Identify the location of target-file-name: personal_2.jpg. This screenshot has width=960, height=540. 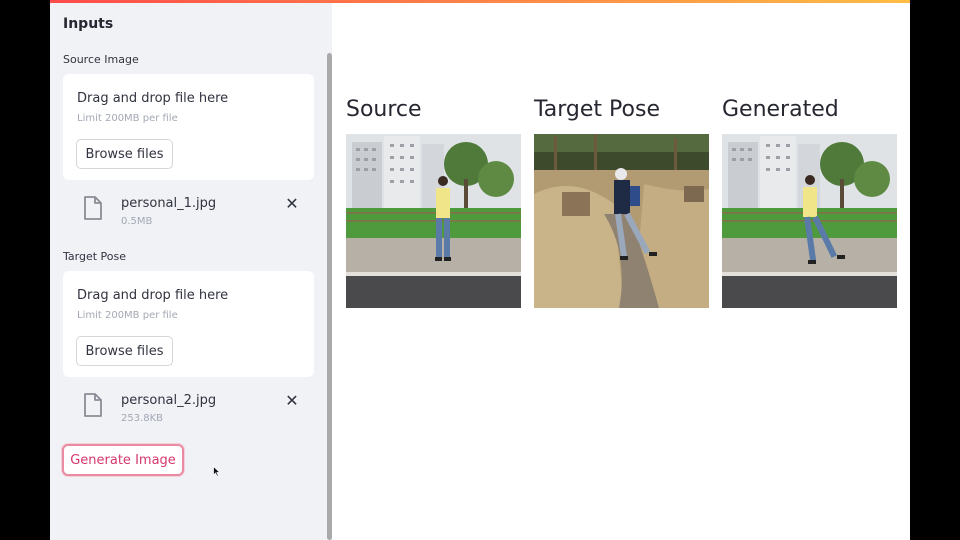
(169, 400).